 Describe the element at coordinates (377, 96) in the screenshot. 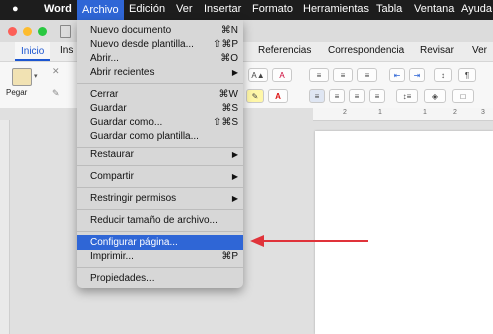

I see `justify-icon: ≡` at that location.